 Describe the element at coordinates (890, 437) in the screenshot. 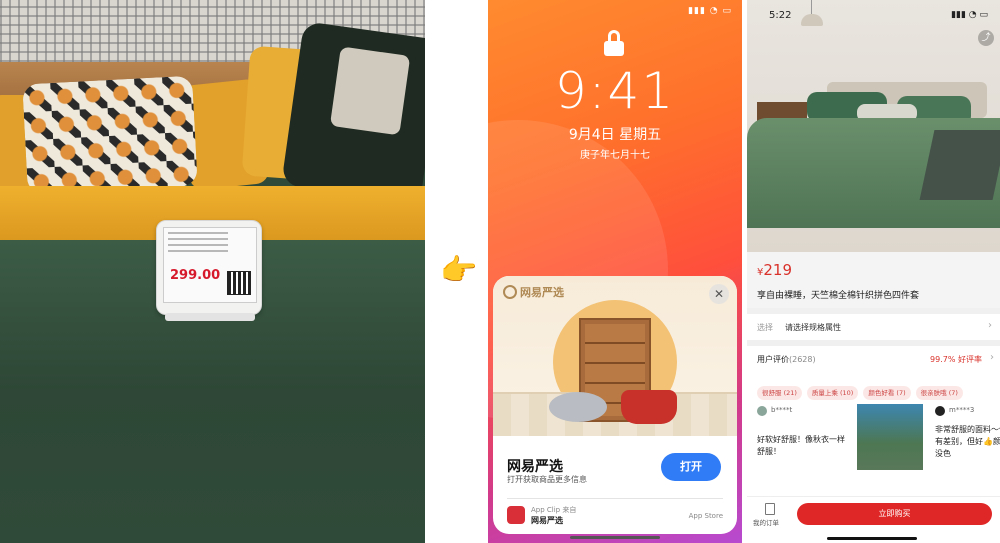

I see `review-photo` at that location.